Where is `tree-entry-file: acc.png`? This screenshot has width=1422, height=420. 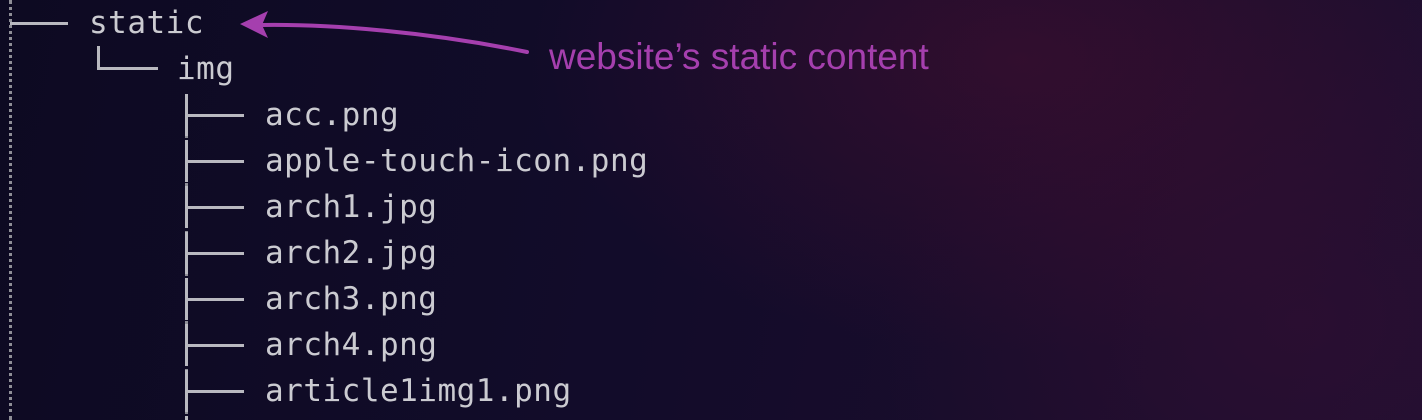
tree-entry-file: acc.png is located at coordinates (332, 115).